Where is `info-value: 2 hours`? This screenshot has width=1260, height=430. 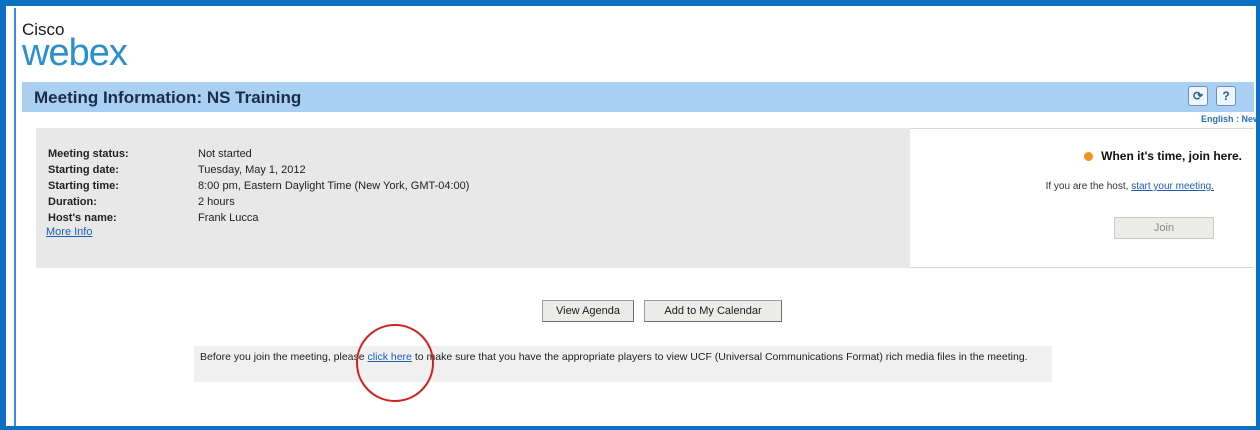 info-value: 2 hours is located at coordinates (216, 202).